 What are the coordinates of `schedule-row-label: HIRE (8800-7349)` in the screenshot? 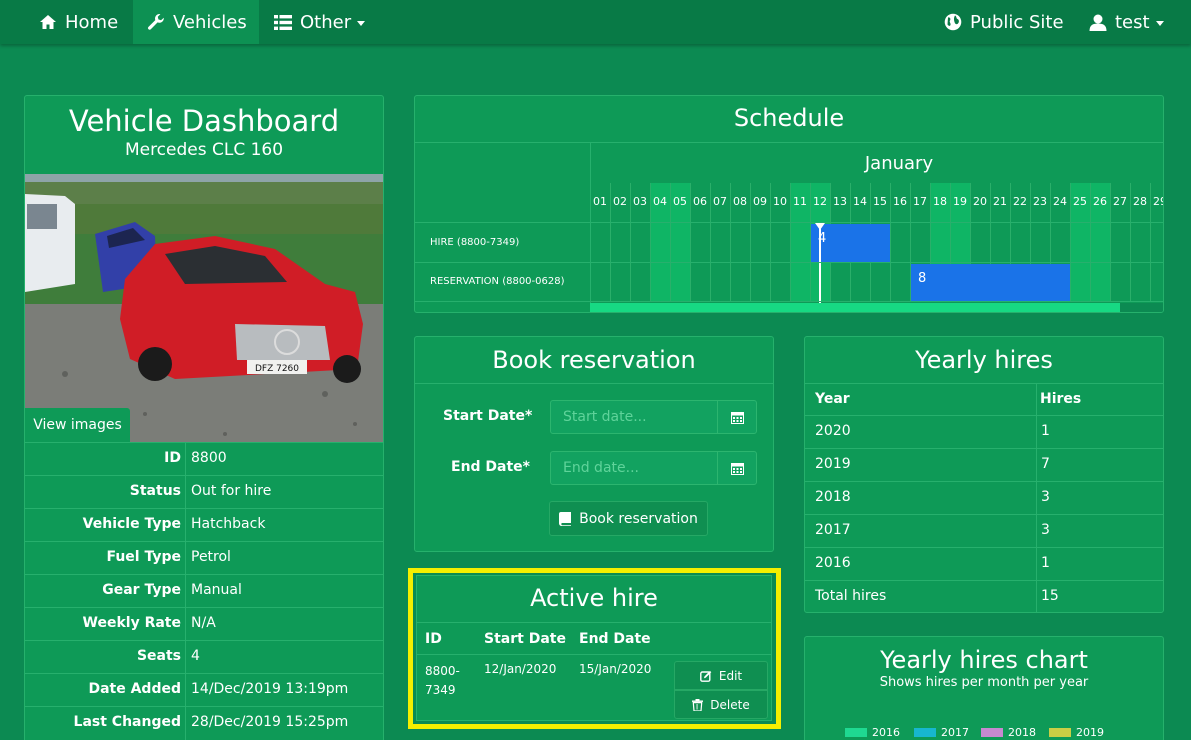 It's located at (475, 242).